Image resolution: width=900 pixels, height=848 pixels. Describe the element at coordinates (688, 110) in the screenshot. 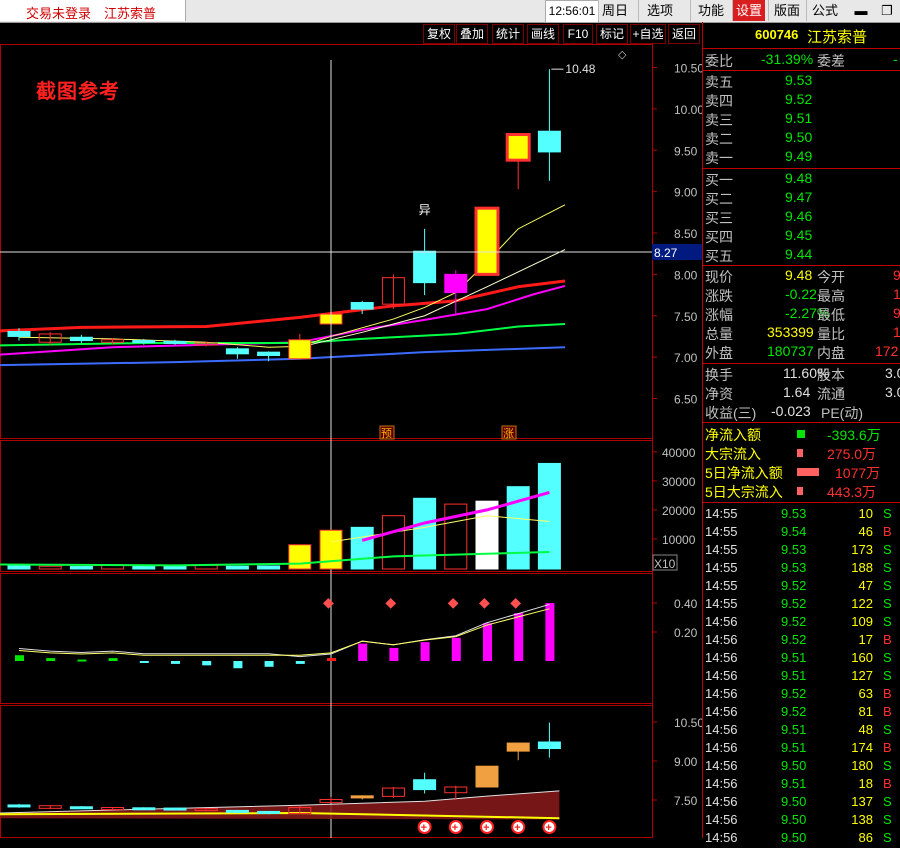

I see `main-tick-label: 10.00` at that location.